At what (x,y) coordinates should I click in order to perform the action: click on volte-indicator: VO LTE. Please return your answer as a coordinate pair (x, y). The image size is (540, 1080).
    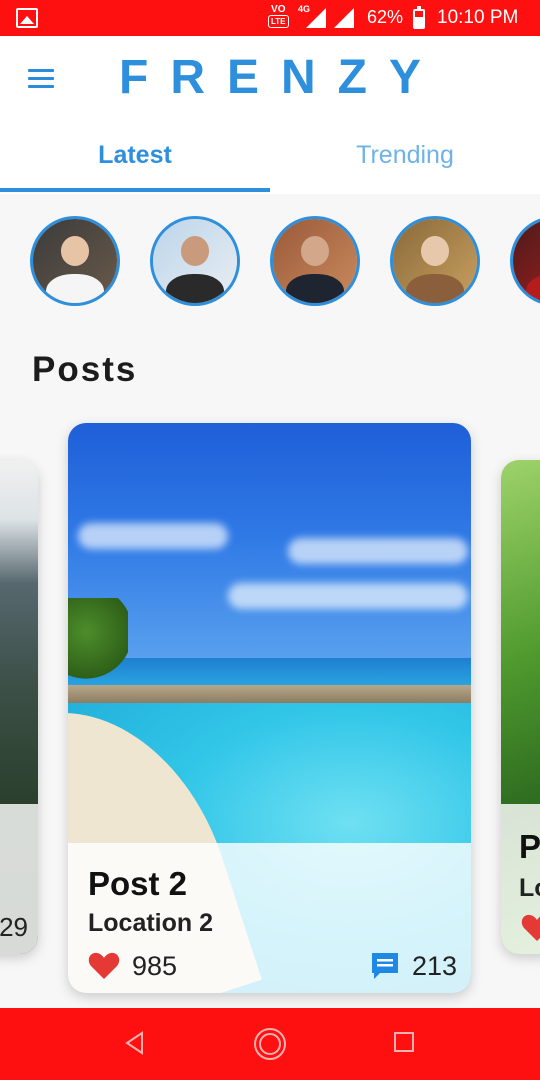
    Looking at the image, I should click on (278, 16).